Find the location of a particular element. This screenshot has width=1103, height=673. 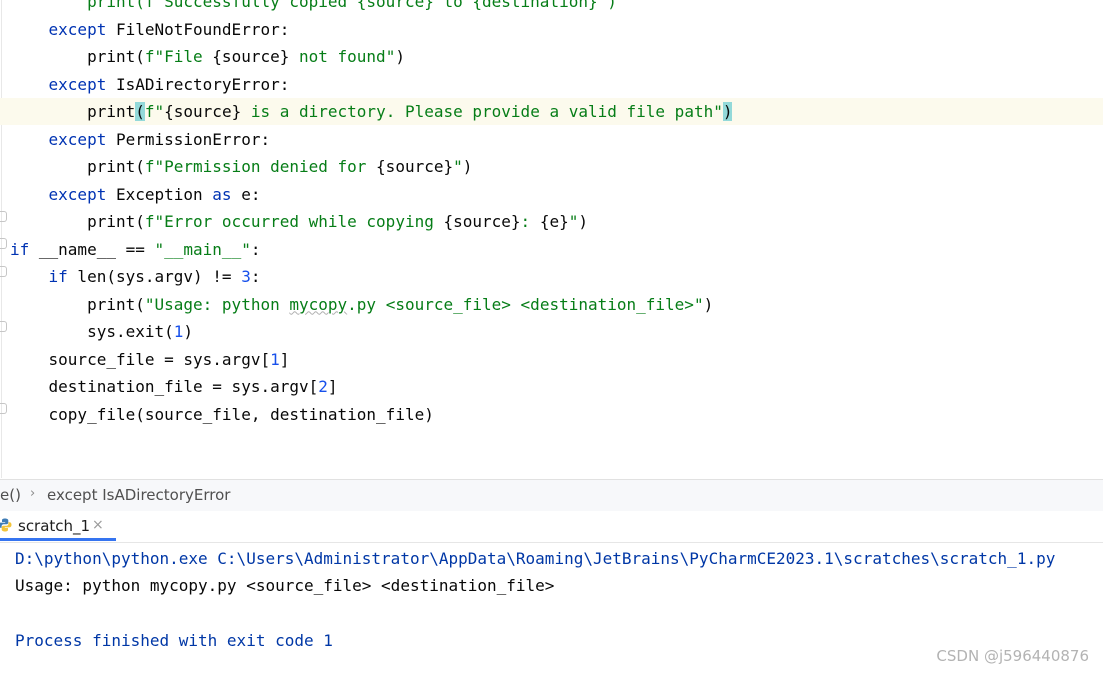

code-line-text: sys.exit(1) is located at coordinates (101, 331).